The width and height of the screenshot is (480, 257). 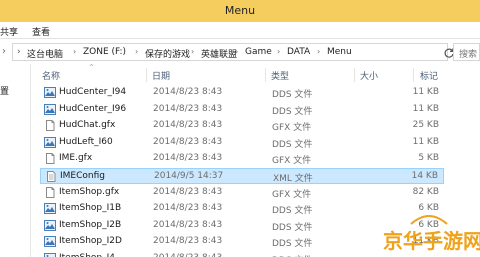 I want to click on tab-share: 共享, so click(x=9, y=31).